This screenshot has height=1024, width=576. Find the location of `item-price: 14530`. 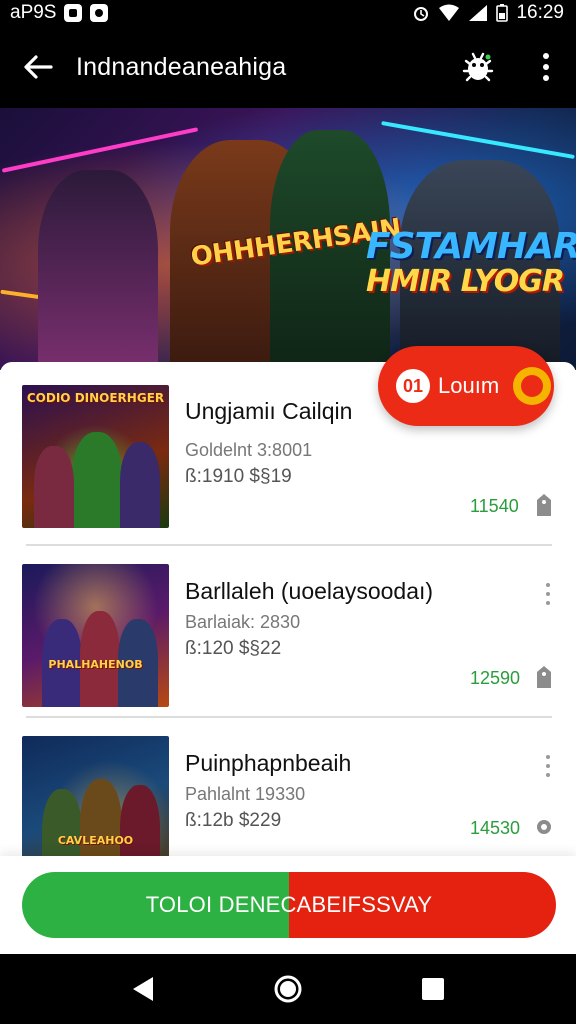

item-price: 14530 is located at coordinates (495, 828).